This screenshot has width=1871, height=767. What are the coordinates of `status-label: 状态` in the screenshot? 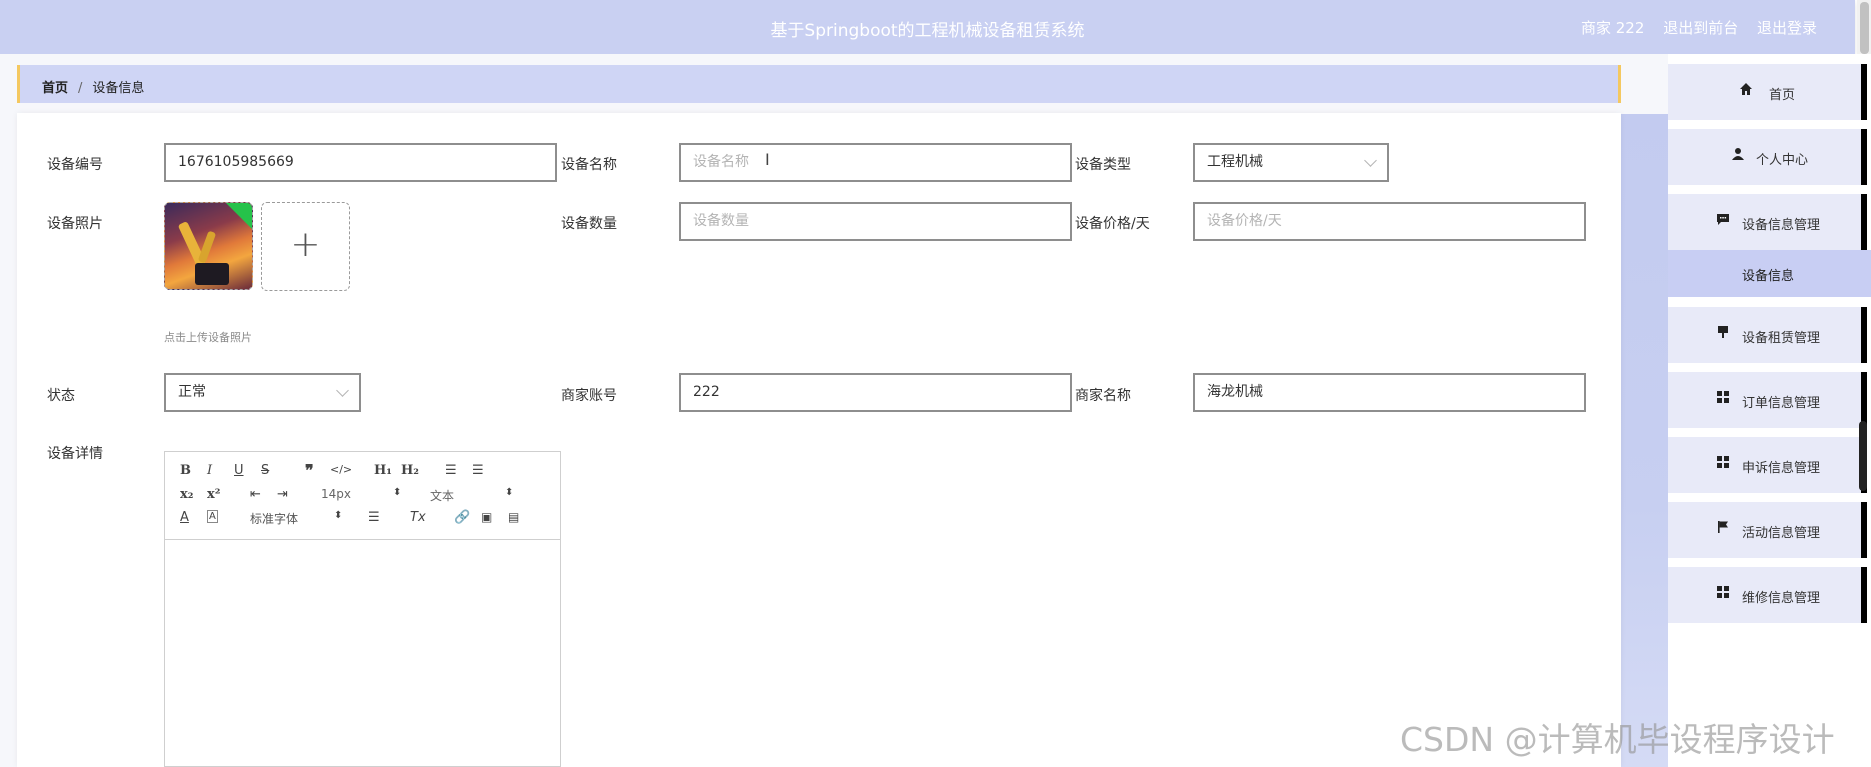 It's located at (61, 396).